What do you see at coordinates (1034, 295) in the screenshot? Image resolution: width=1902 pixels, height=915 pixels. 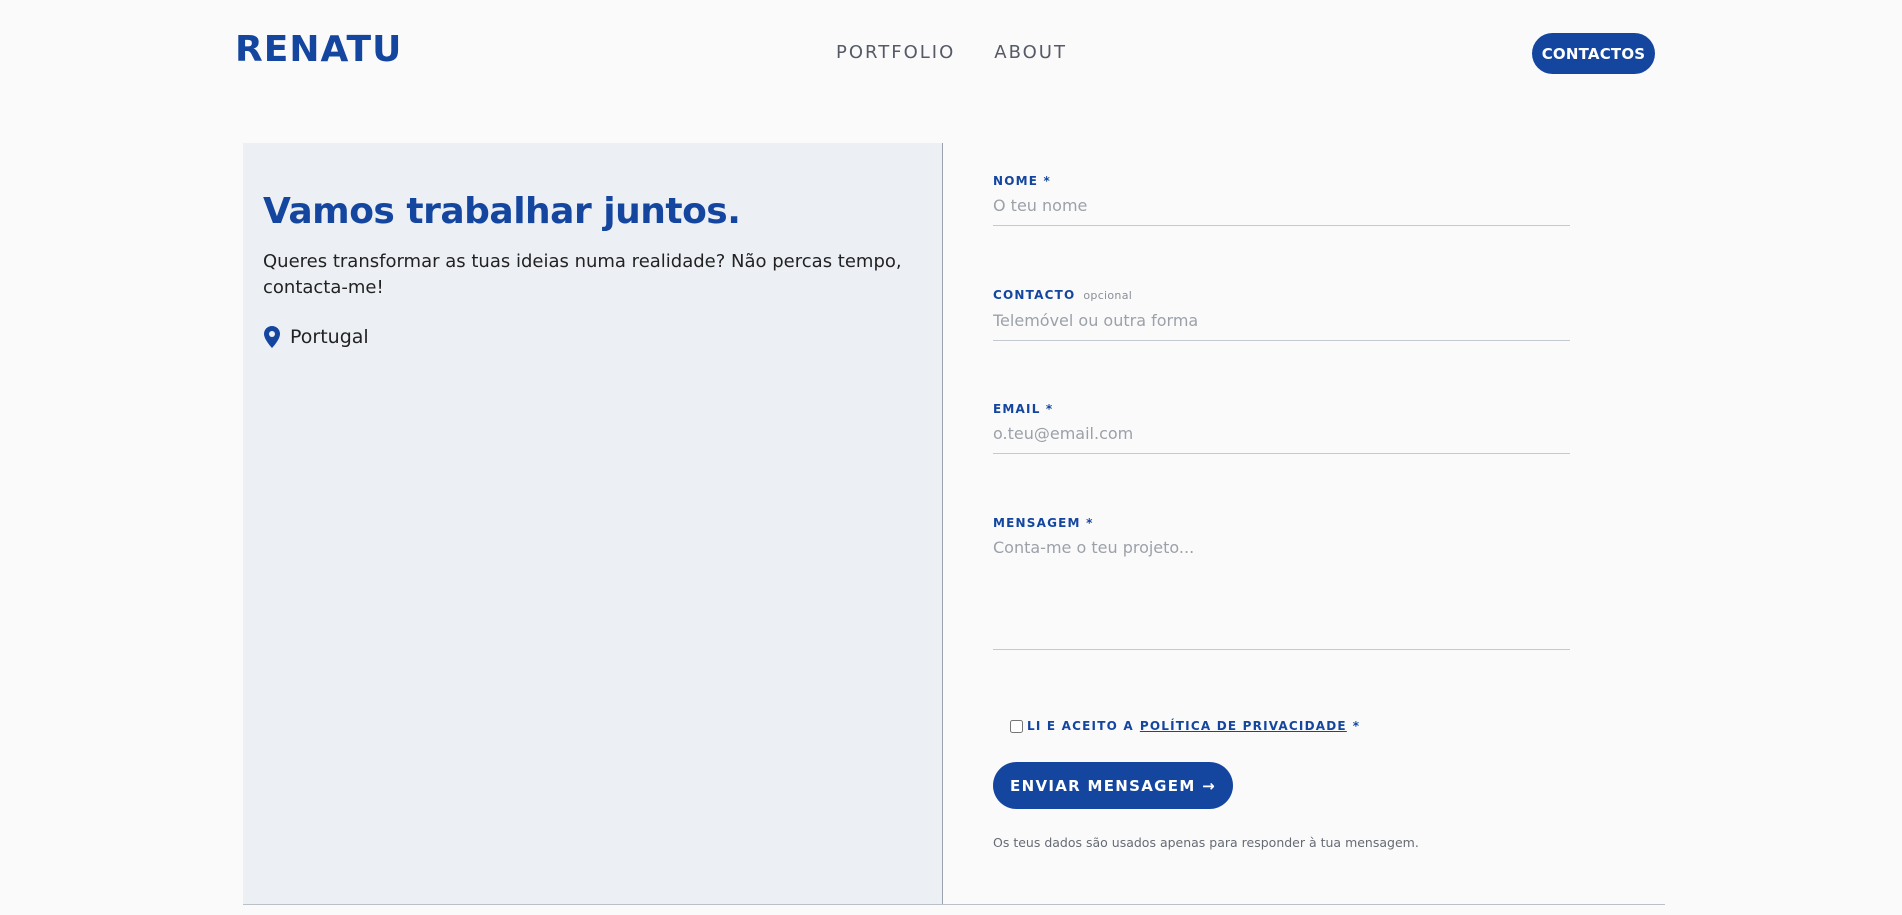 I see `contact-label-text: CONTACTO` at bounding box center [1034, 295].